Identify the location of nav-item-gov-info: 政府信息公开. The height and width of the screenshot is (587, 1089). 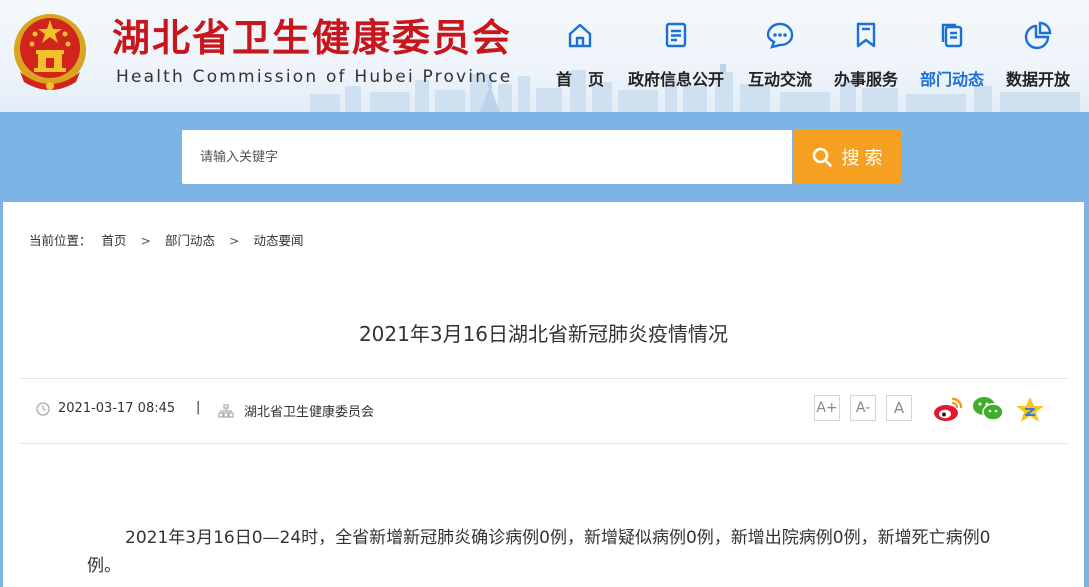
(676, 58).